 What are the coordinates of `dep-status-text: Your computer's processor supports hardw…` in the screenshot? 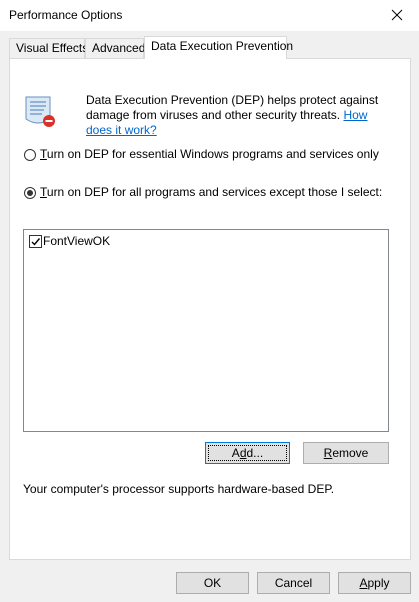 It's located at (179, 489).